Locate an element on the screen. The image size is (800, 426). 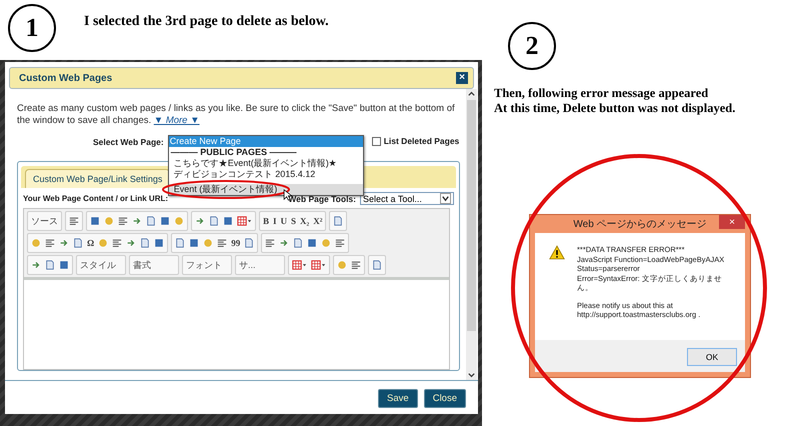
toolbar-button: X² is located at coordinates (317, 221).